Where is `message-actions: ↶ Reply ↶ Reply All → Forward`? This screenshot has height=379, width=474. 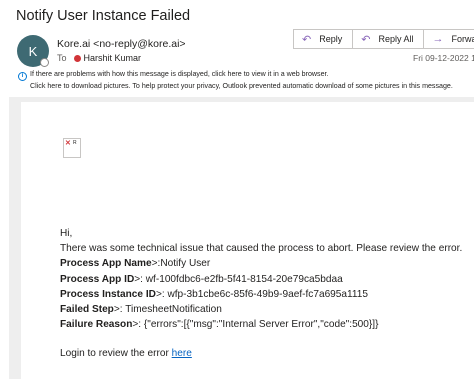 message-actions: ↶ Reply ↶ Reply All → Forward is located at coordinates (383, 39).